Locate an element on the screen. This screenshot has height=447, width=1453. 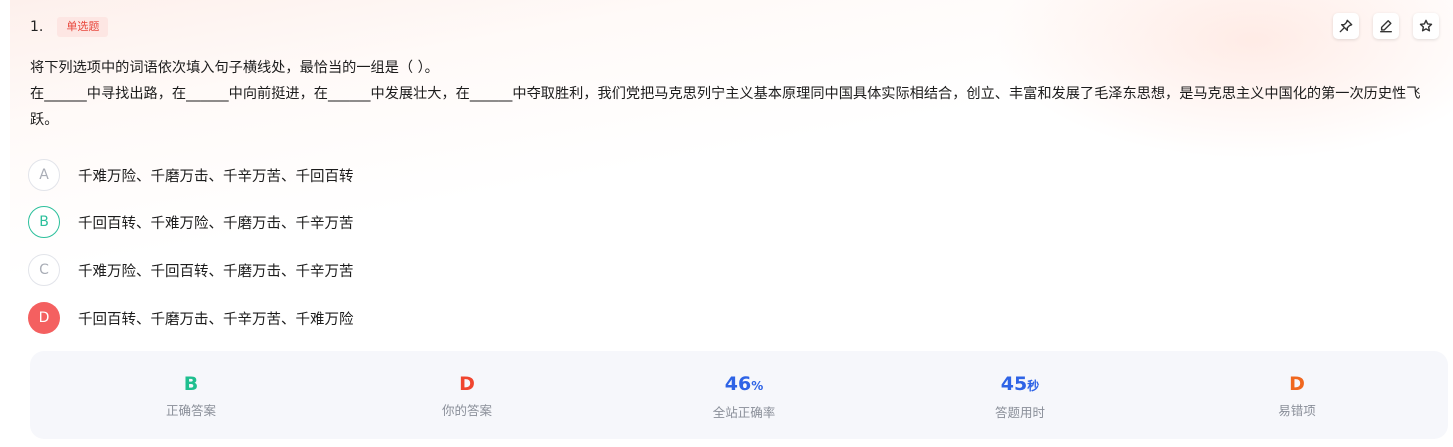
time-used-unit: 秒 is located at coordinates (1033, 386).